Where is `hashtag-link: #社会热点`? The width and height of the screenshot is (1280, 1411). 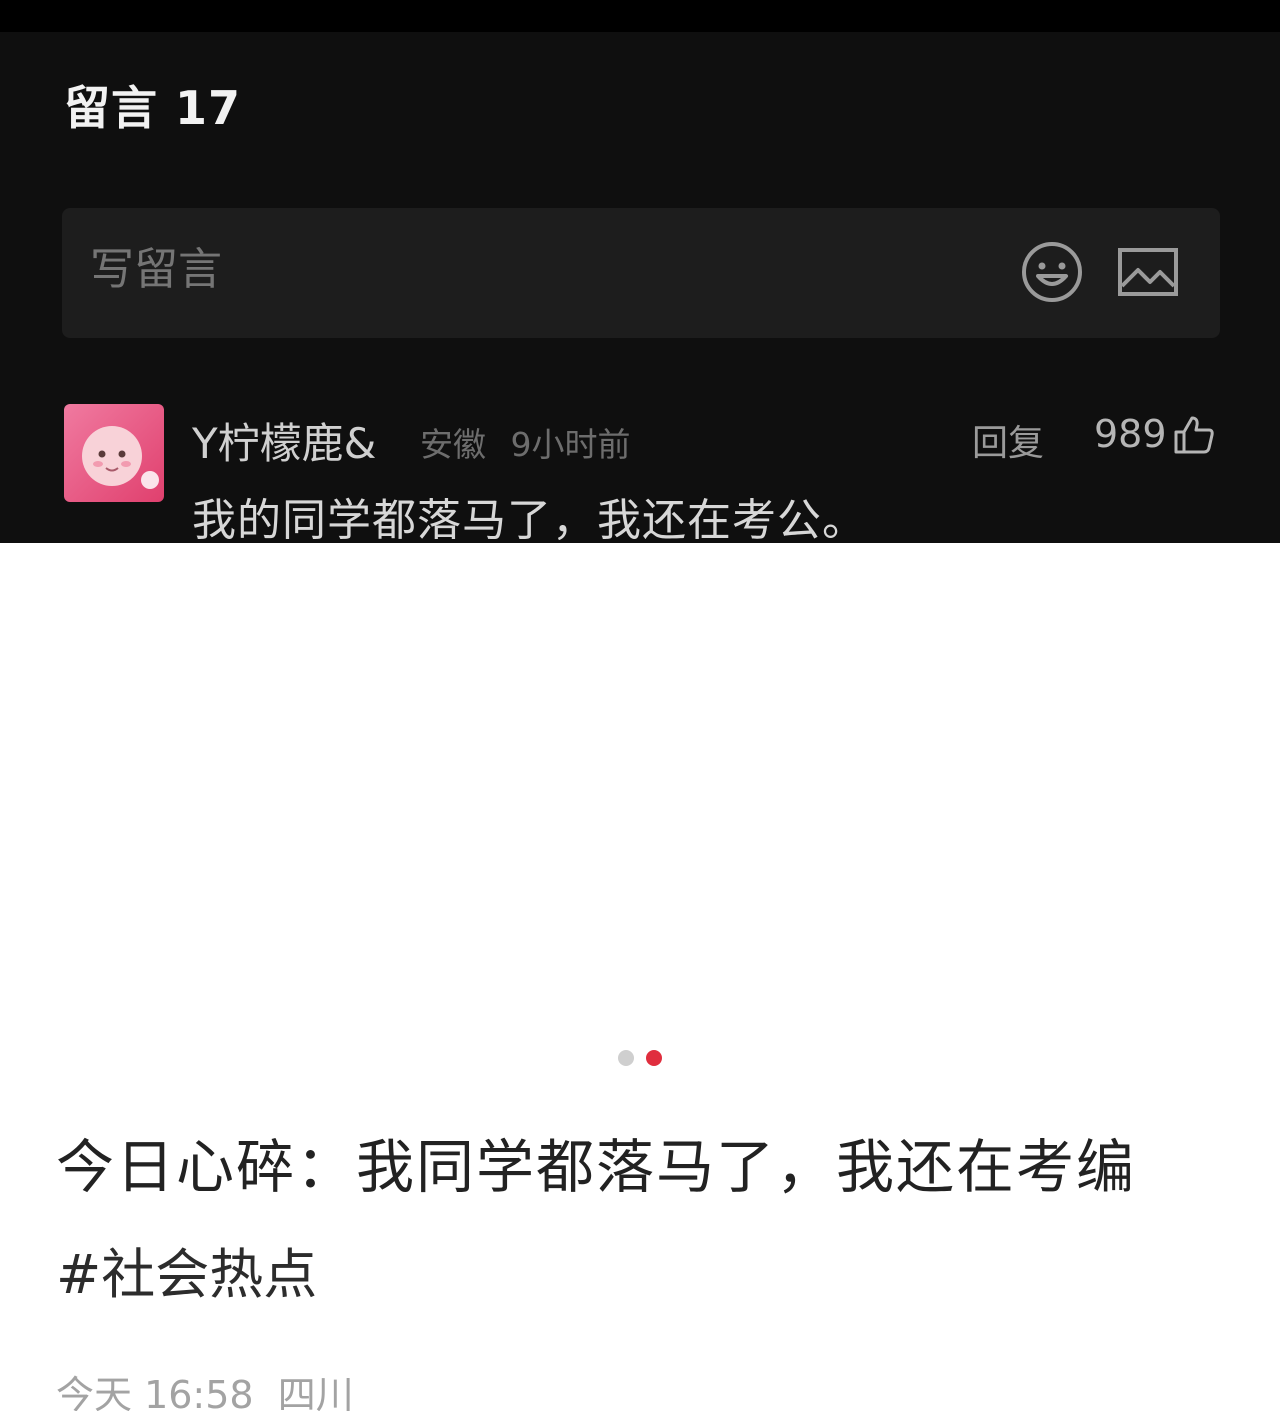
hashtag-link: #社会热点 is located at coordinates (186, 1269).